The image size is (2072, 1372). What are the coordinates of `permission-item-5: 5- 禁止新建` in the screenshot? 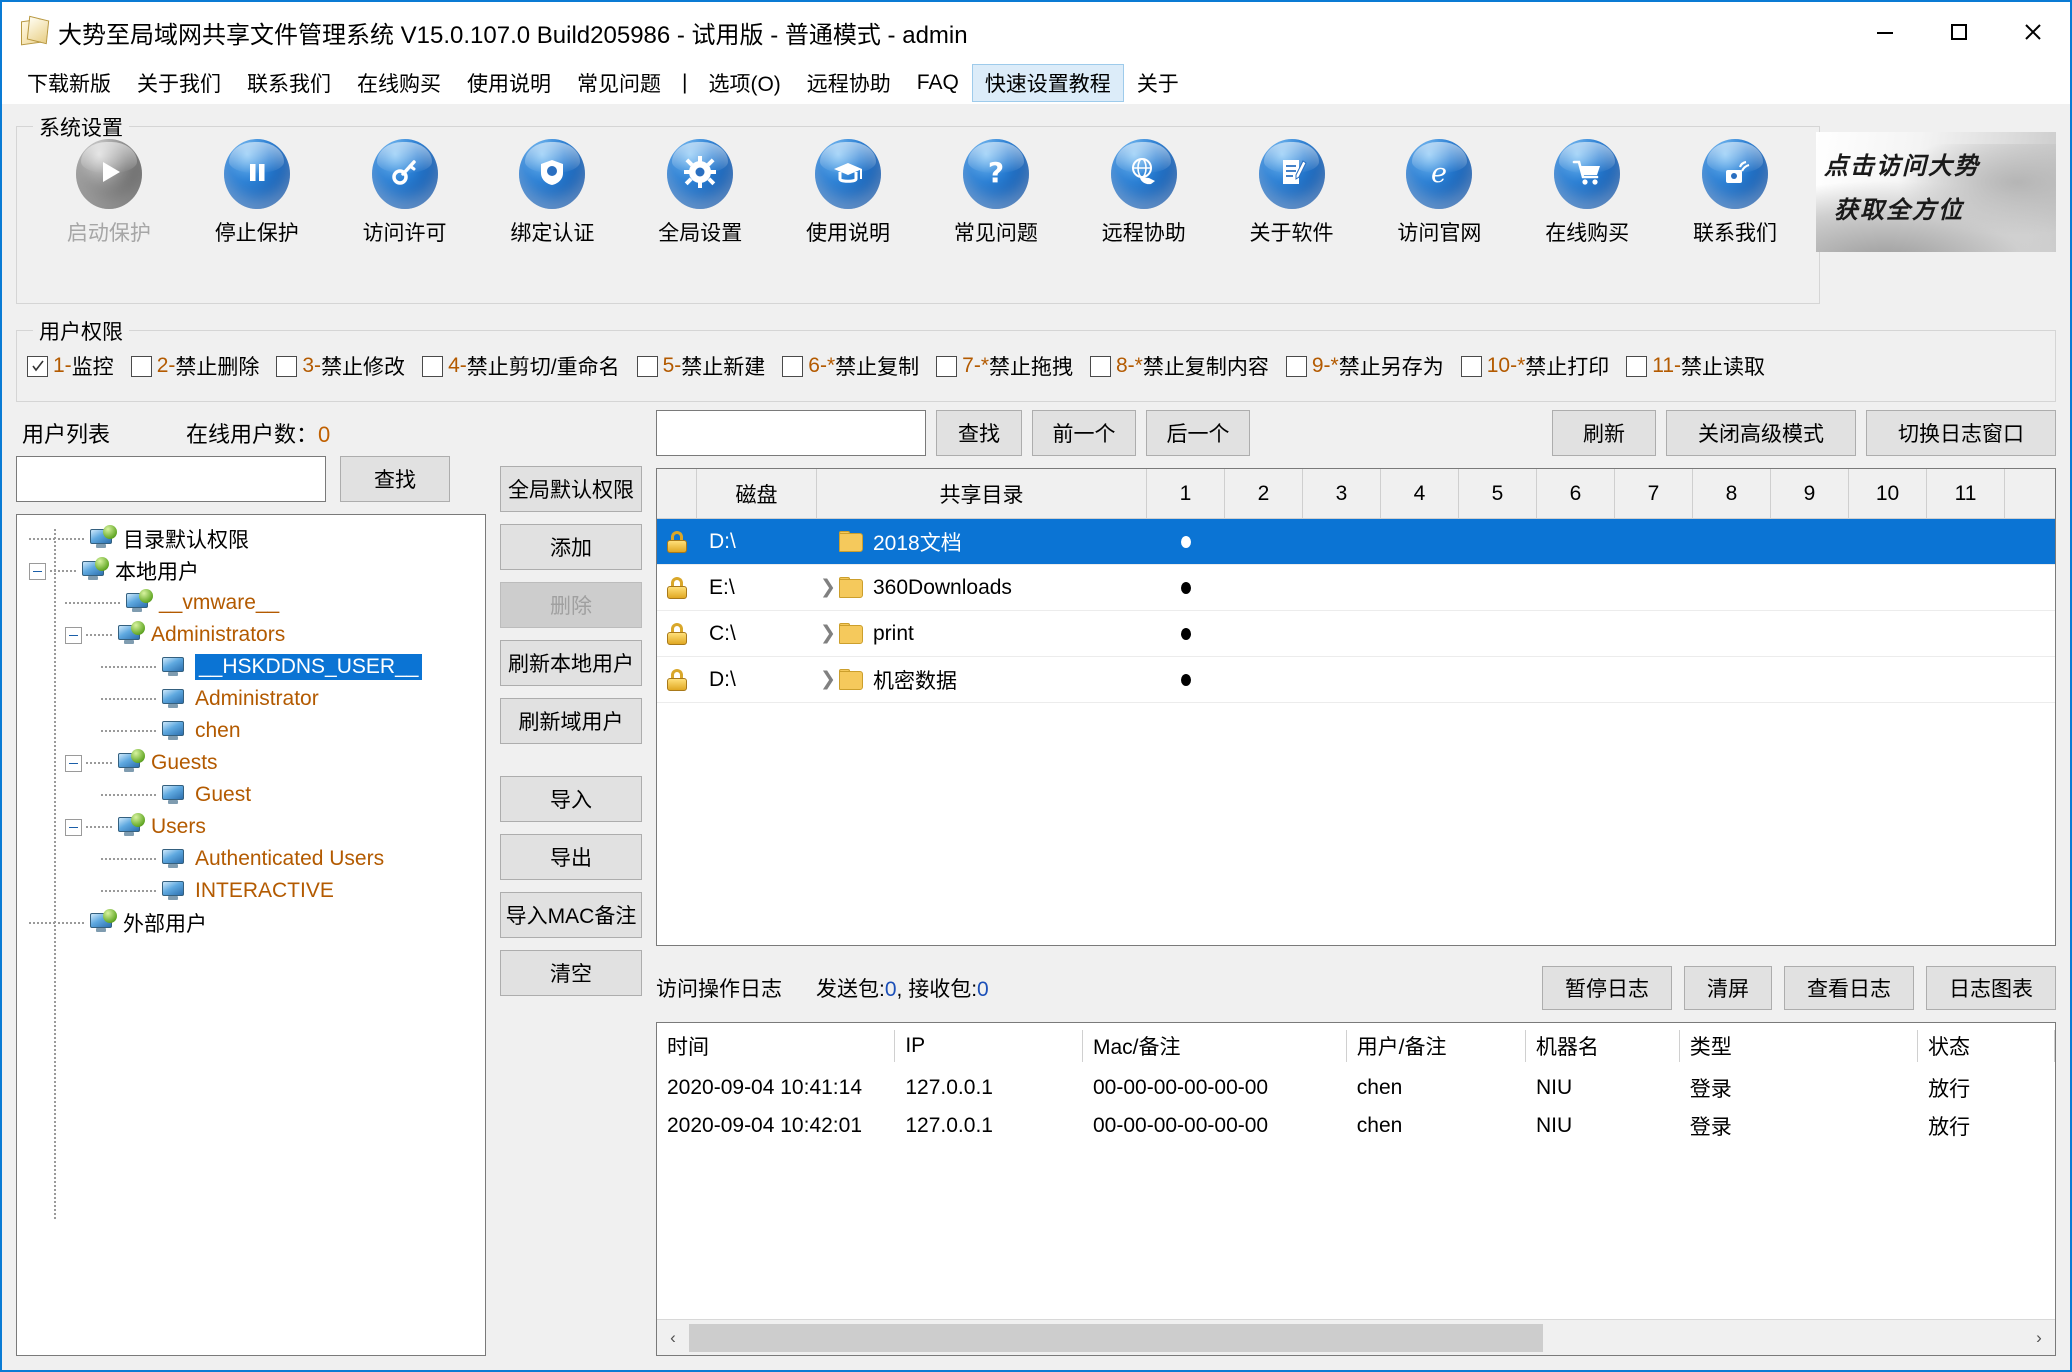 It's located at (700, 366).